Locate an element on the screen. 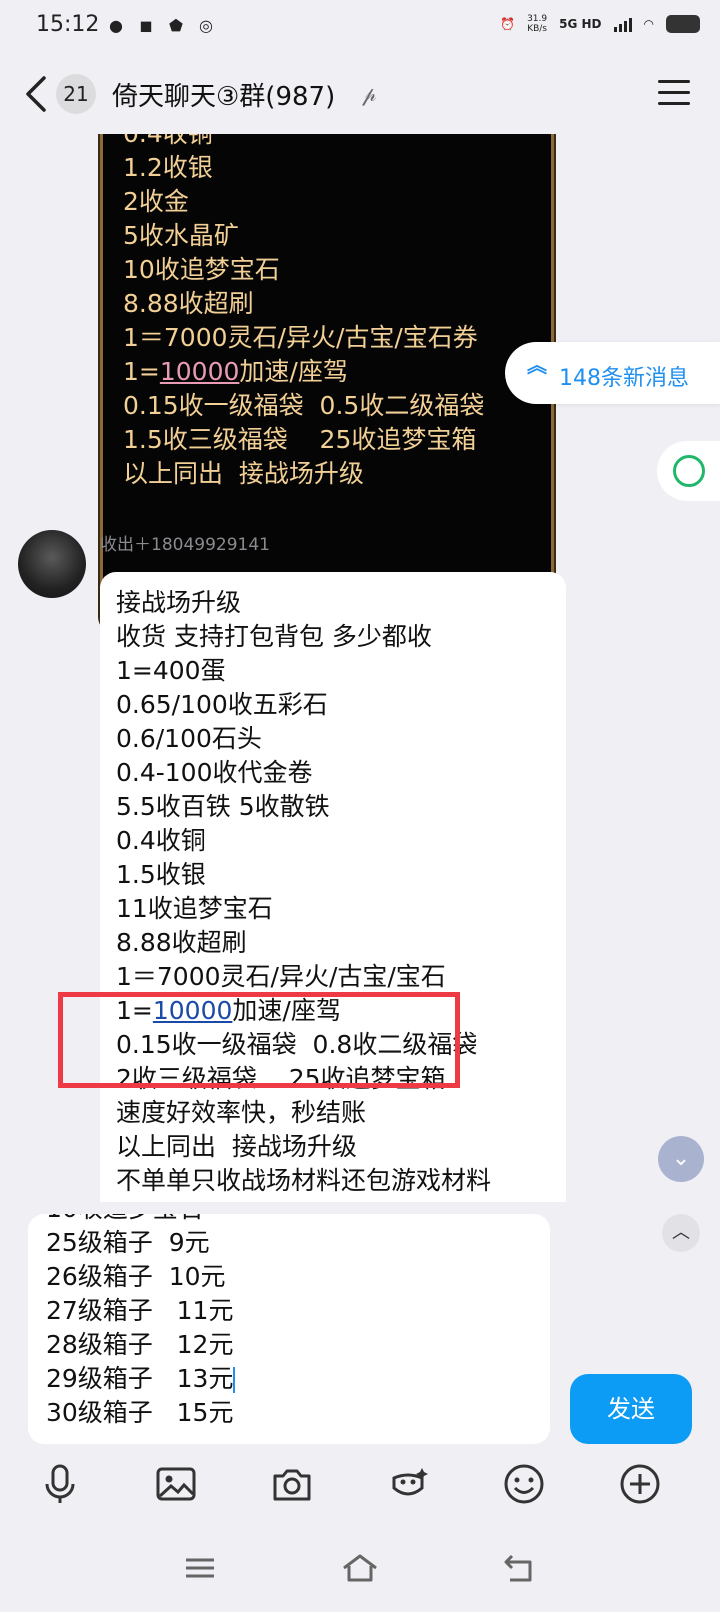  menu-button is located at coordinates (674, 93).